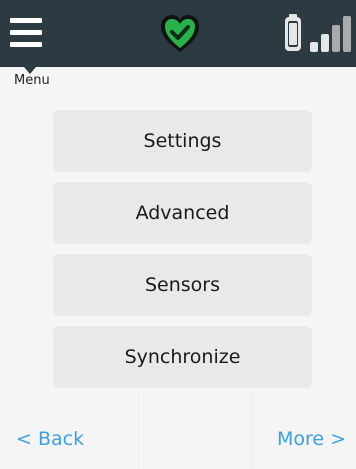 This screenshot has width=356, height=469. I want to click on back-link: < Back, so click(50, 439).